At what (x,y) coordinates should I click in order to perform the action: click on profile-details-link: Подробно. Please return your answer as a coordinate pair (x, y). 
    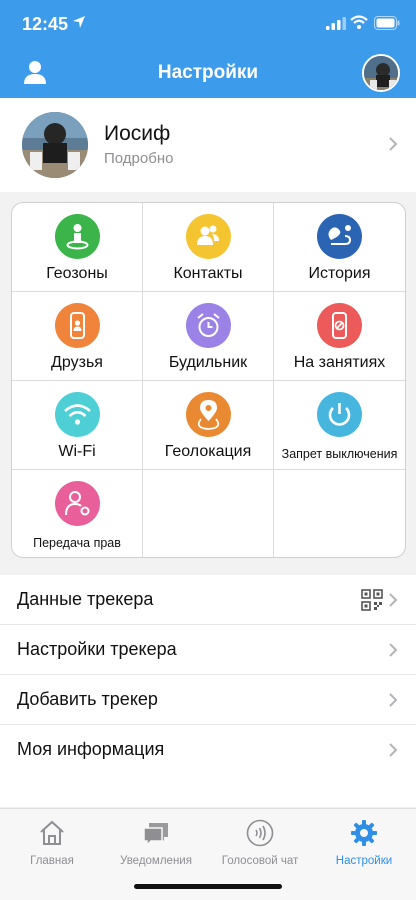
    Looking at the image, I should click on (139, 158).